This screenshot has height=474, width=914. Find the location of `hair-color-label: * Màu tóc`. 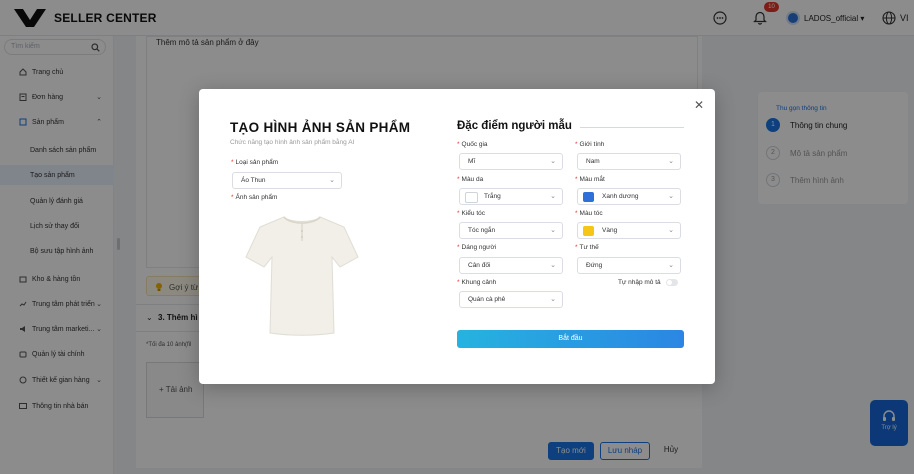

hair-color-label: * Màu tóc is located at coordinates (589, 213).